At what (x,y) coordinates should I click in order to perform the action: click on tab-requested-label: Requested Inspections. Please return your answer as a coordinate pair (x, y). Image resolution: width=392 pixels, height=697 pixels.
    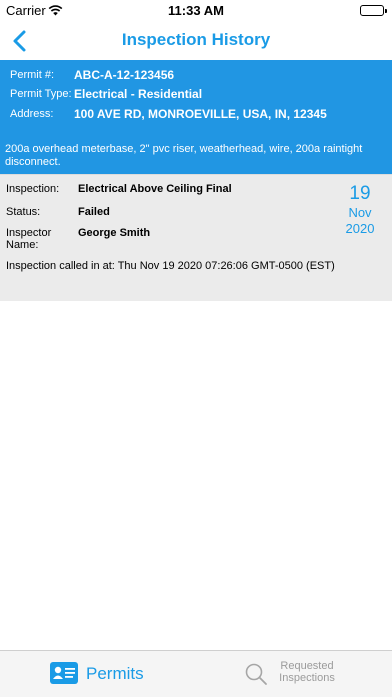
    Looking at the image, I should click on (307, 672).